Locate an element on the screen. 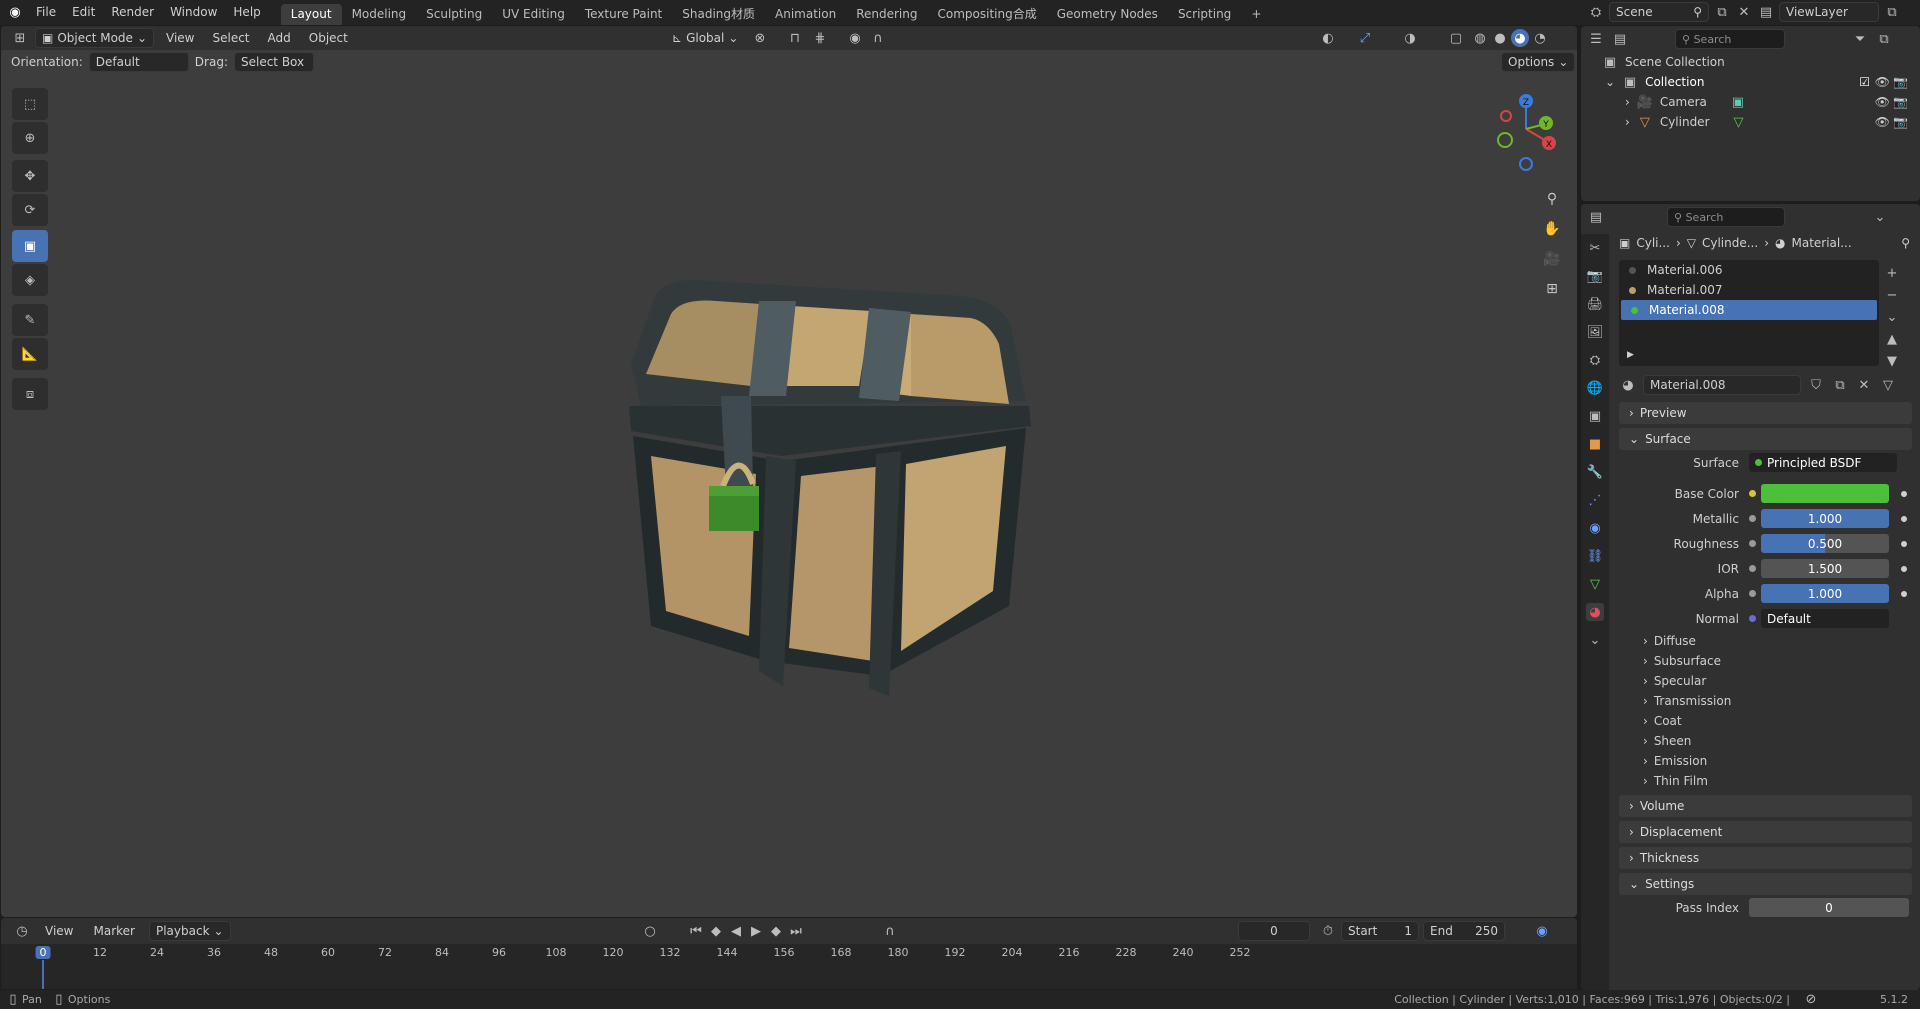  current-frame-field: 0 is located at coordinates (1274, 931).